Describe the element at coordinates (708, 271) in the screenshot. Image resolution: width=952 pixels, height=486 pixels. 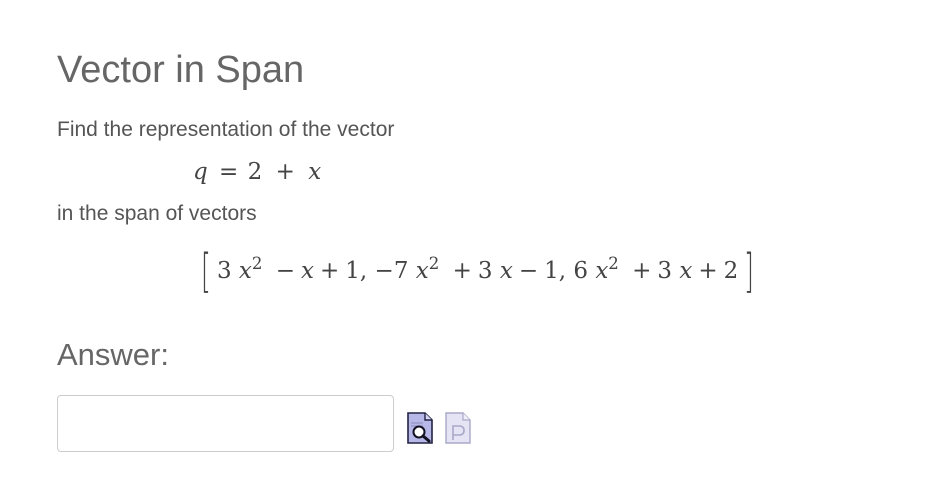
I see `v3-op-2: +` at that location.